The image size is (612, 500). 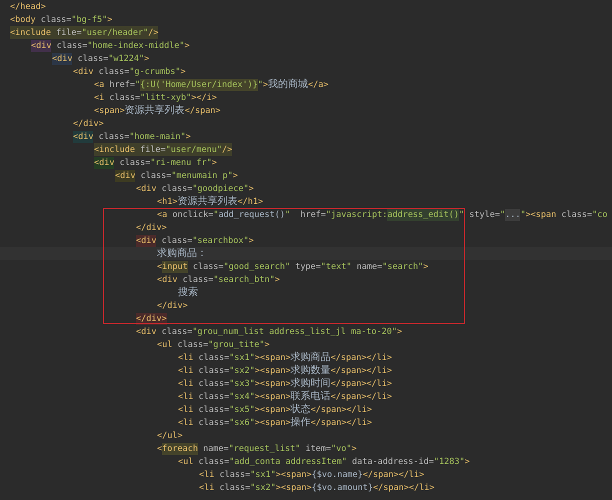 I want to click on code-line: <h1>资源共享列表</h1>, so click(x=210, y=201).